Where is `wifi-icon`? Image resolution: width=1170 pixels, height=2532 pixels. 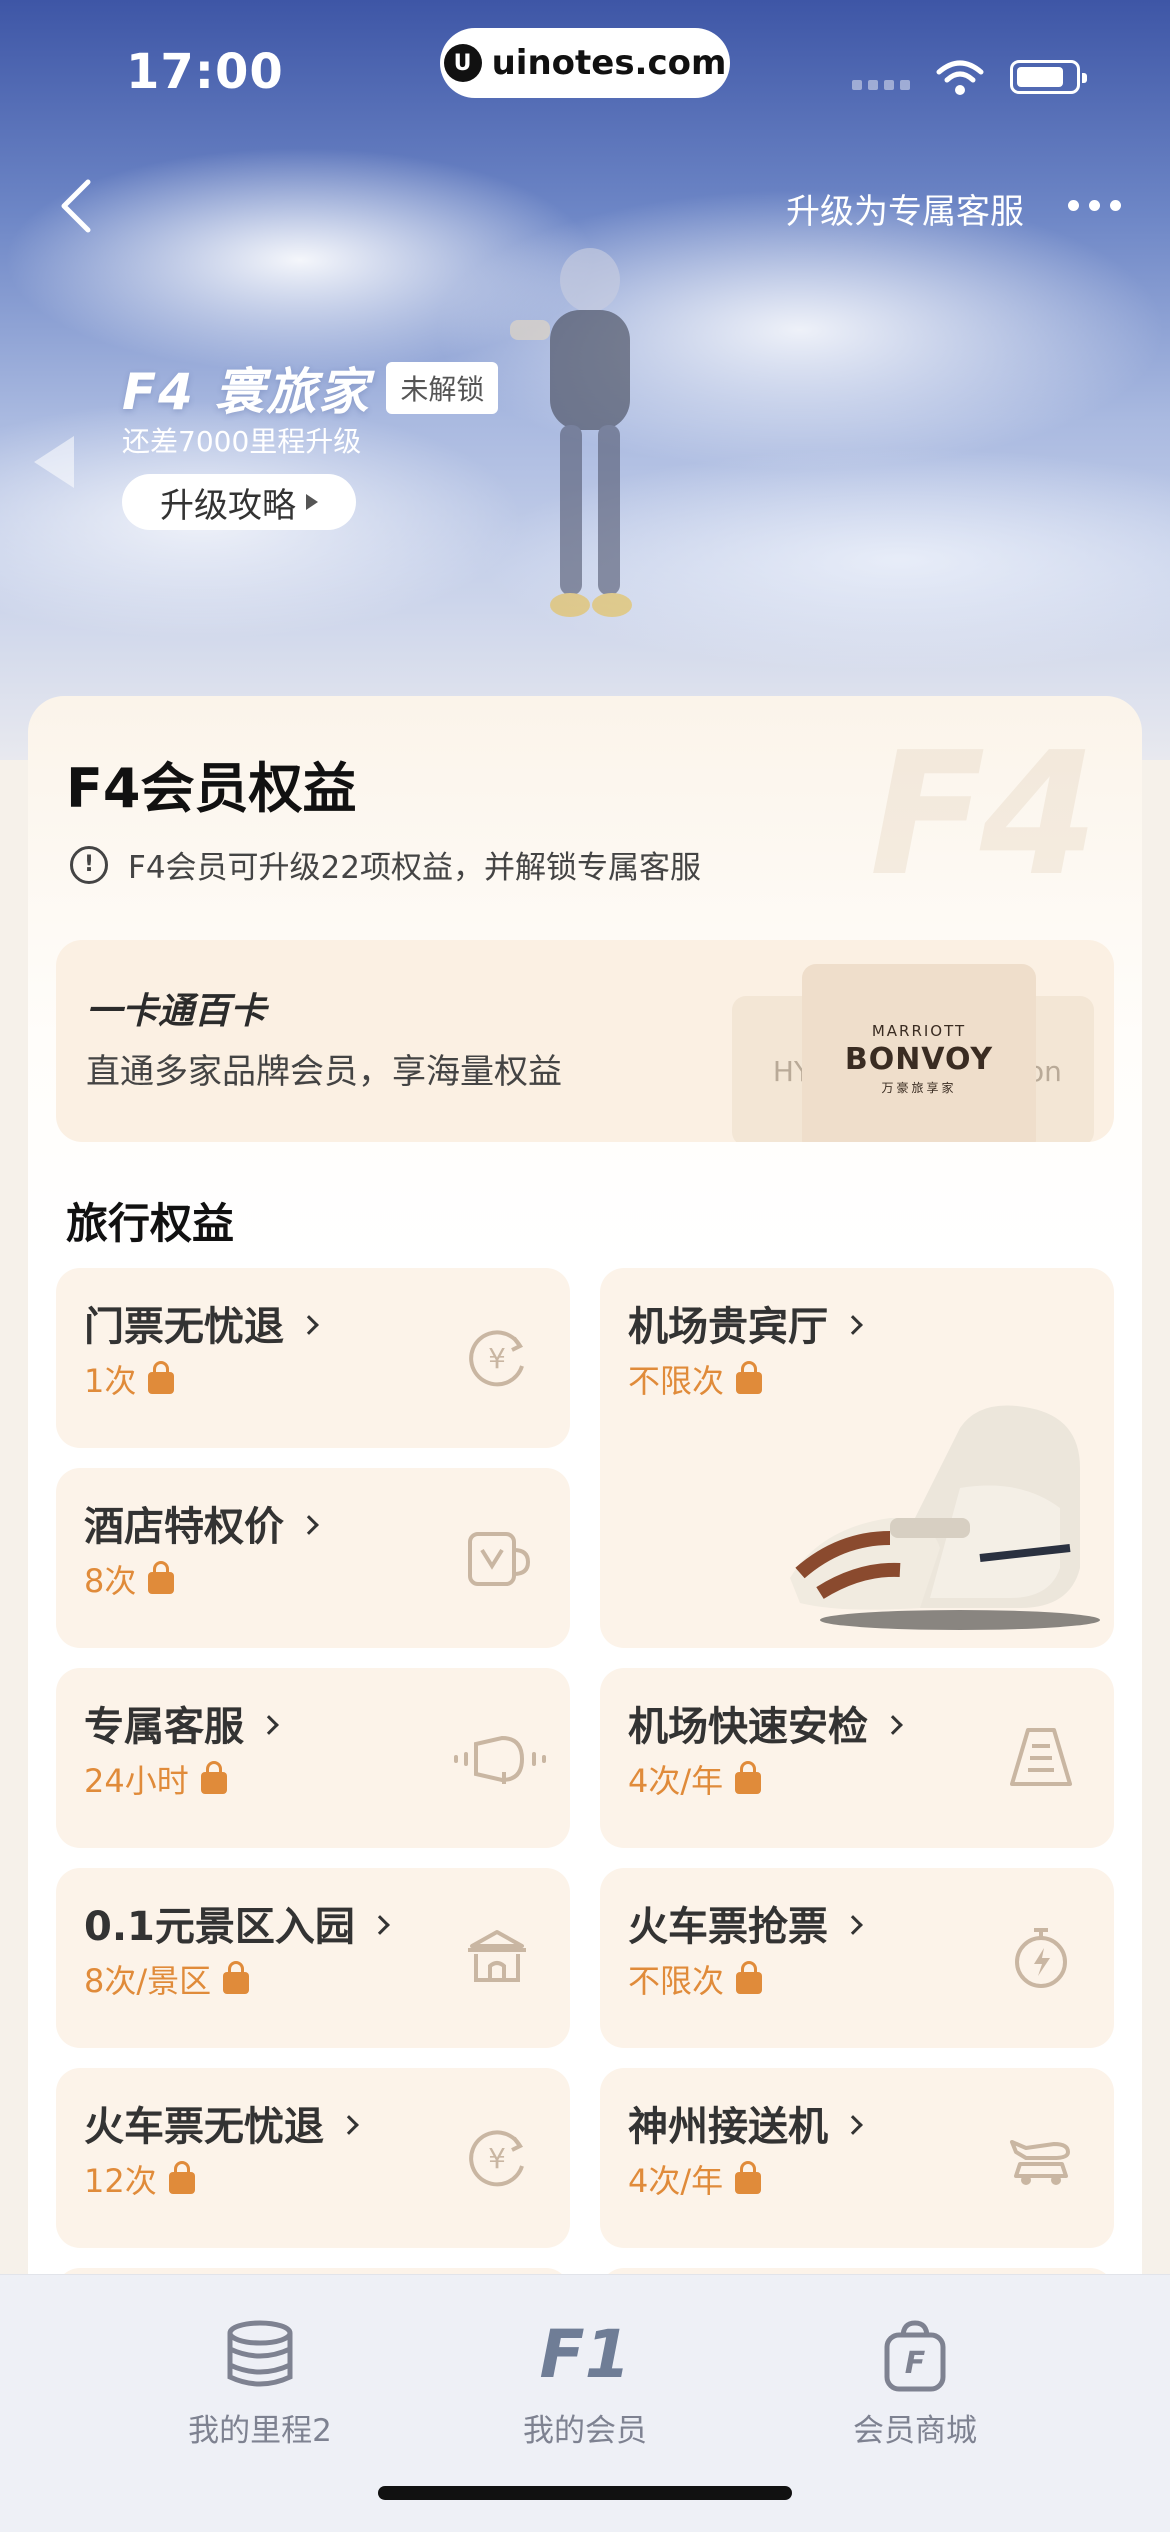 wifi-icon is located at coordinates (960, 77).